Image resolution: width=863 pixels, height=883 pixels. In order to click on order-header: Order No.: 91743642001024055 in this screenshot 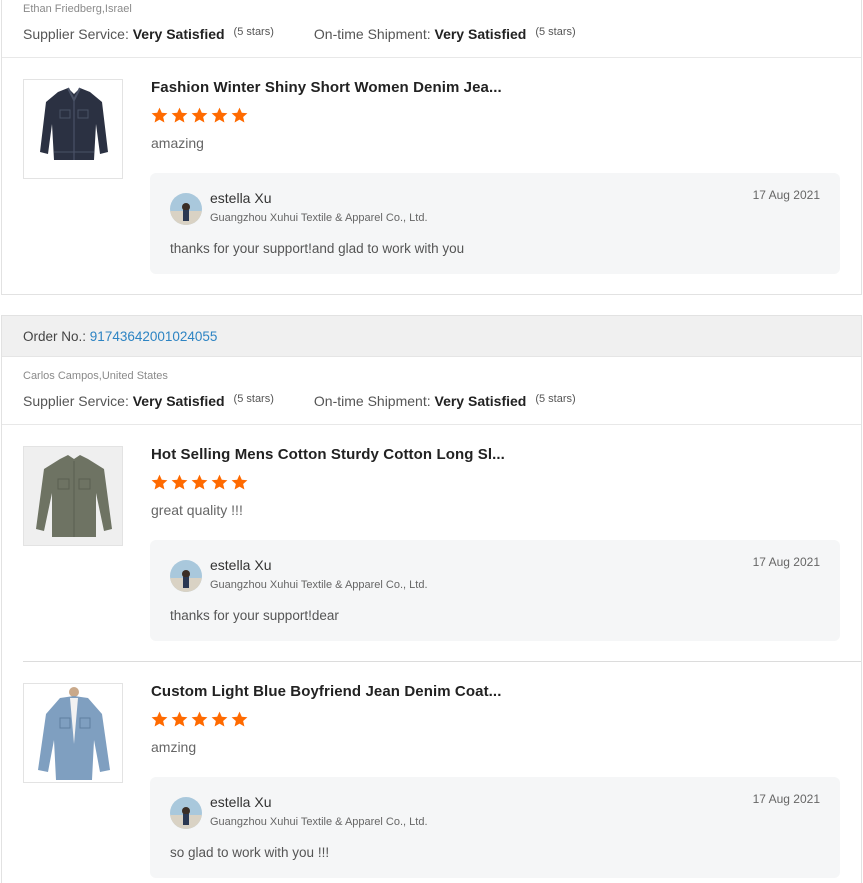, I will do `click(431, 336)`.